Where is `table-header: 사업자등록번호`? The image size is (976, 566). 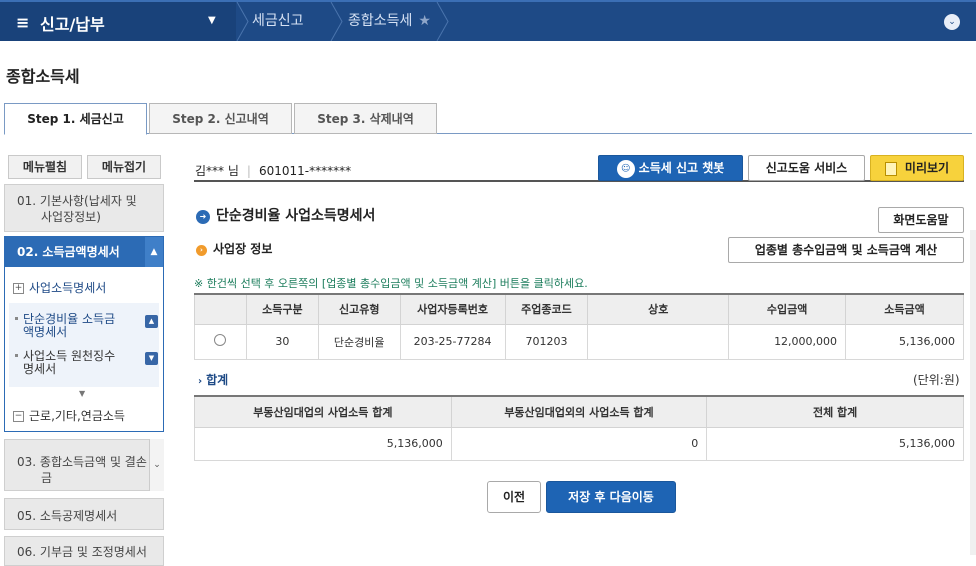 table-header: 사업자등록번호 is located at coordinates (452, 309).